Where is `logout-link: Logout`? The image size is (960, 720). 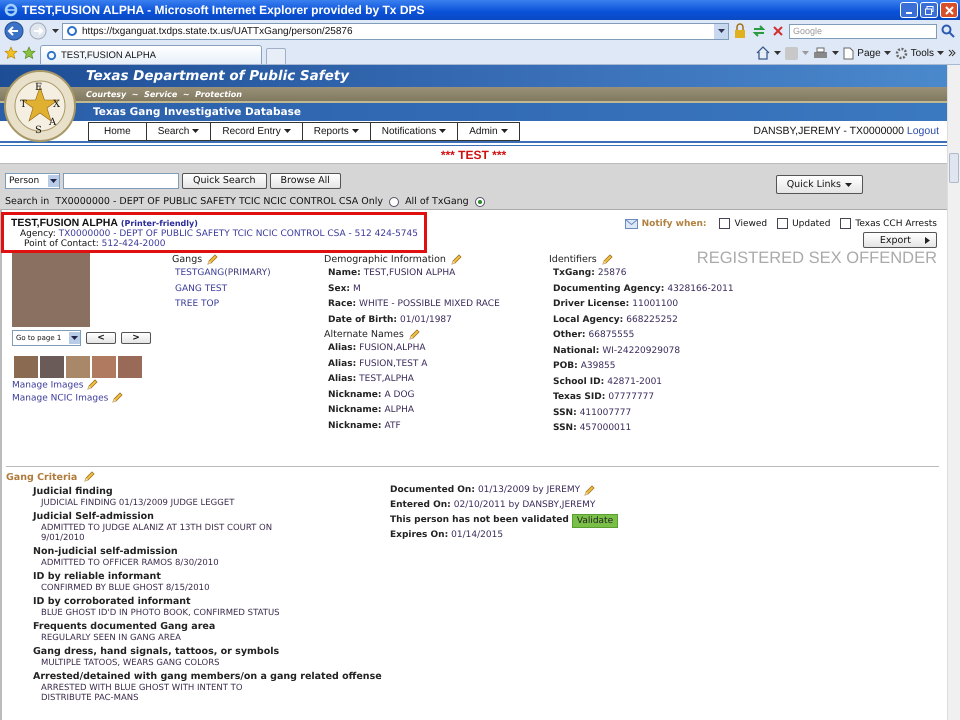 logout-link: Logout is located at coordinates (922, 131).